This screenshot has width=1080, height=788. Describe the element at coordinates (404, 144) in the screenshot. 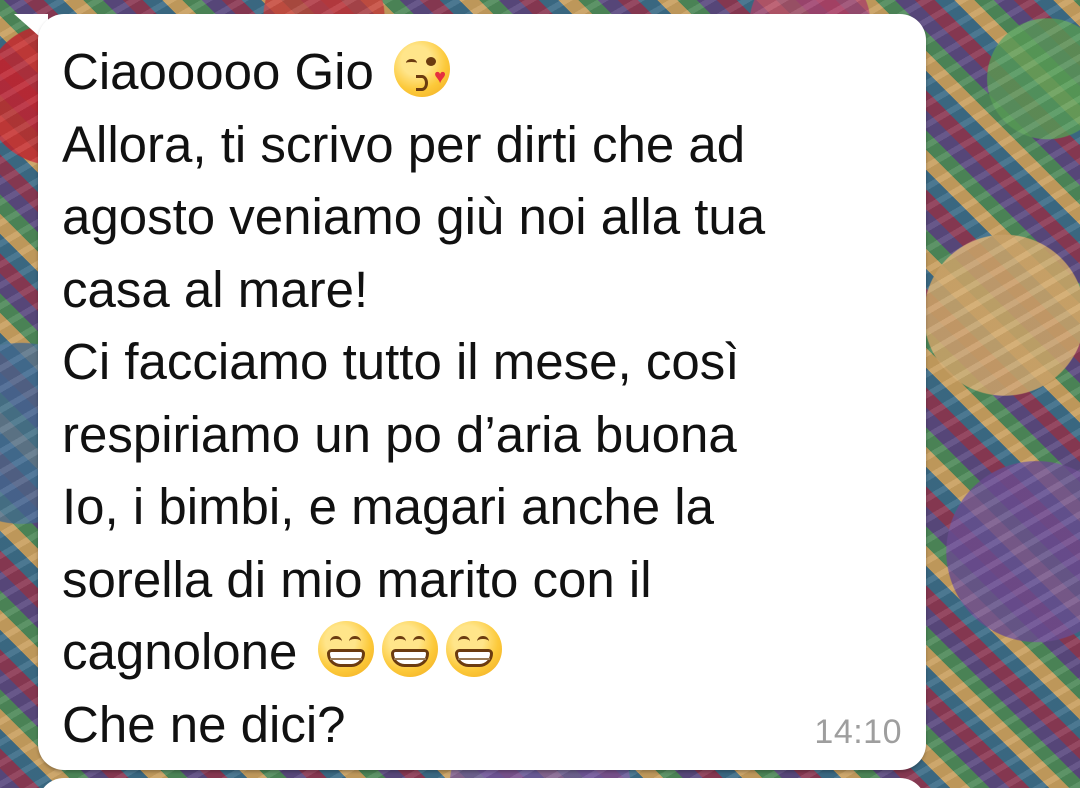

I see `message-line: Allora, ti scrivo per dirti che ad` at that location.